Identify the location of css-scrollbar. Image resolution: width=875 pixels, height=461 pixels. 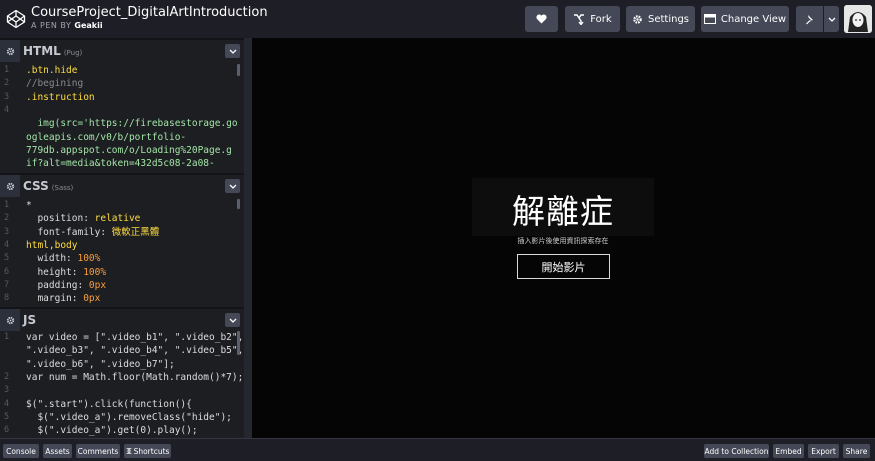
(238, 204).